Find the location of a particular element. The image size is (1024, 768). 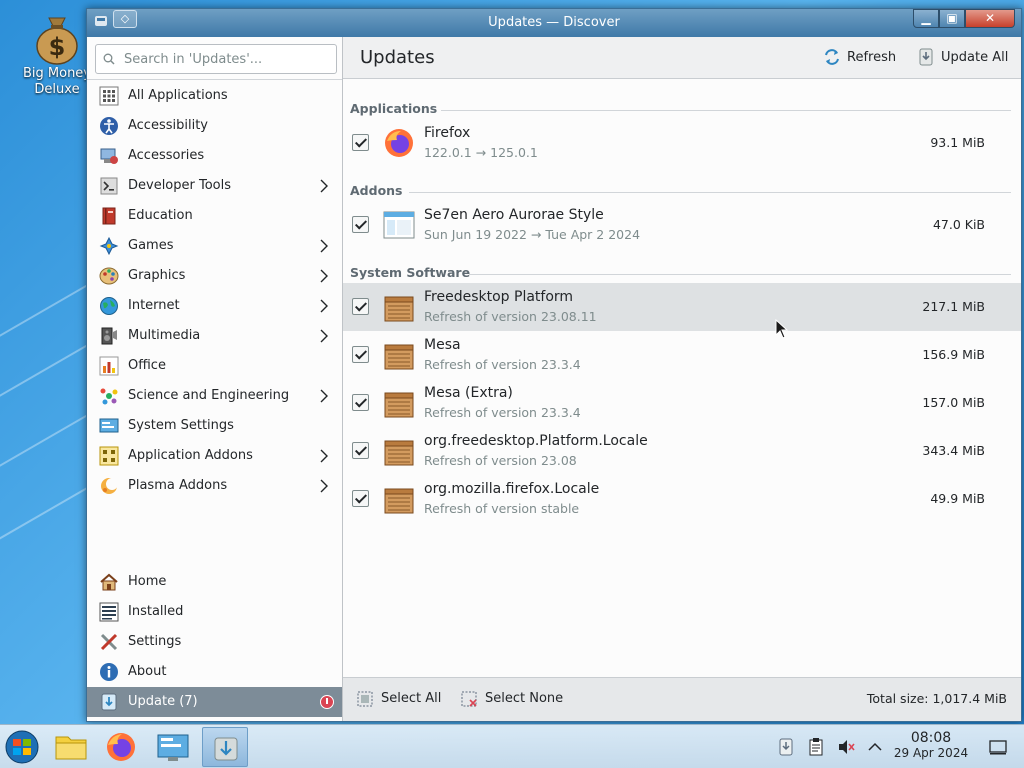

chevron-up-icon is located at coordinates (875, 747).